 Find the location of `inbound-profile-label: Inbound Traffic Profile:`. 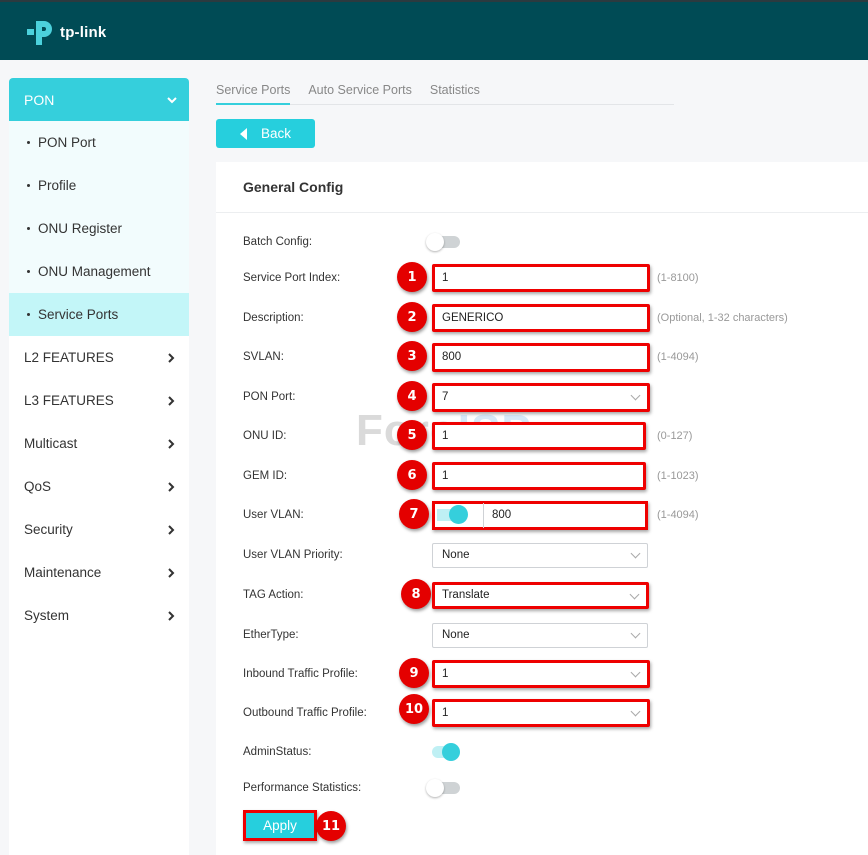

inbound-profile-label: Inbound Traffic Profile: is located at coordinates (300, 674).